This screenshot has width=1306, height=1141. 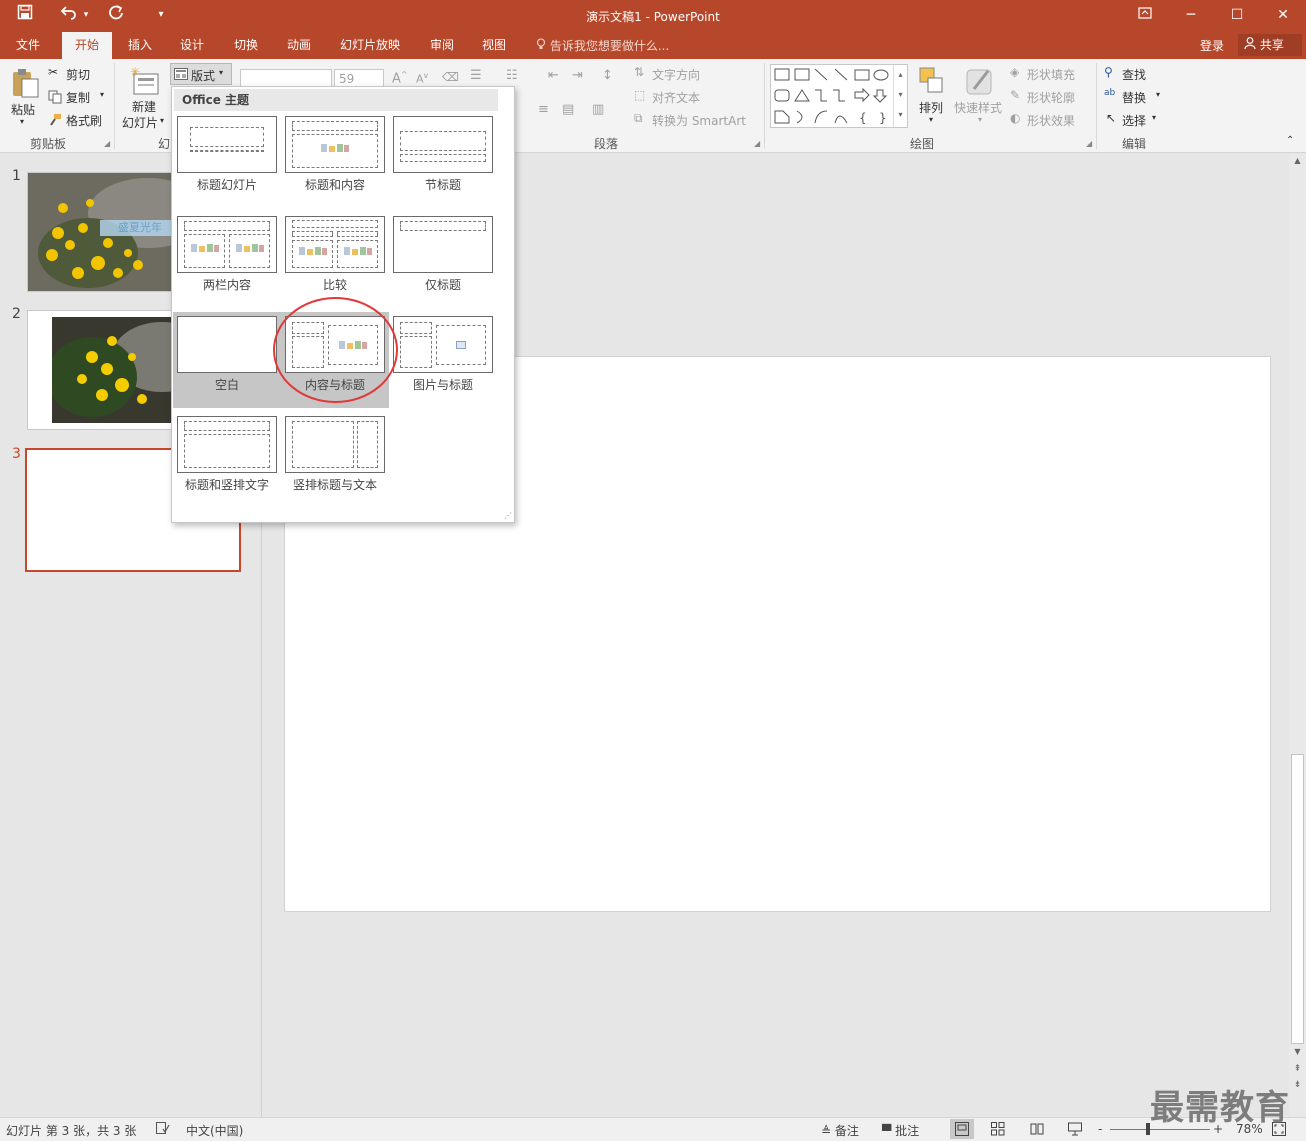 I want to click on slide-number-3: 3, so click(x=16, y=454).